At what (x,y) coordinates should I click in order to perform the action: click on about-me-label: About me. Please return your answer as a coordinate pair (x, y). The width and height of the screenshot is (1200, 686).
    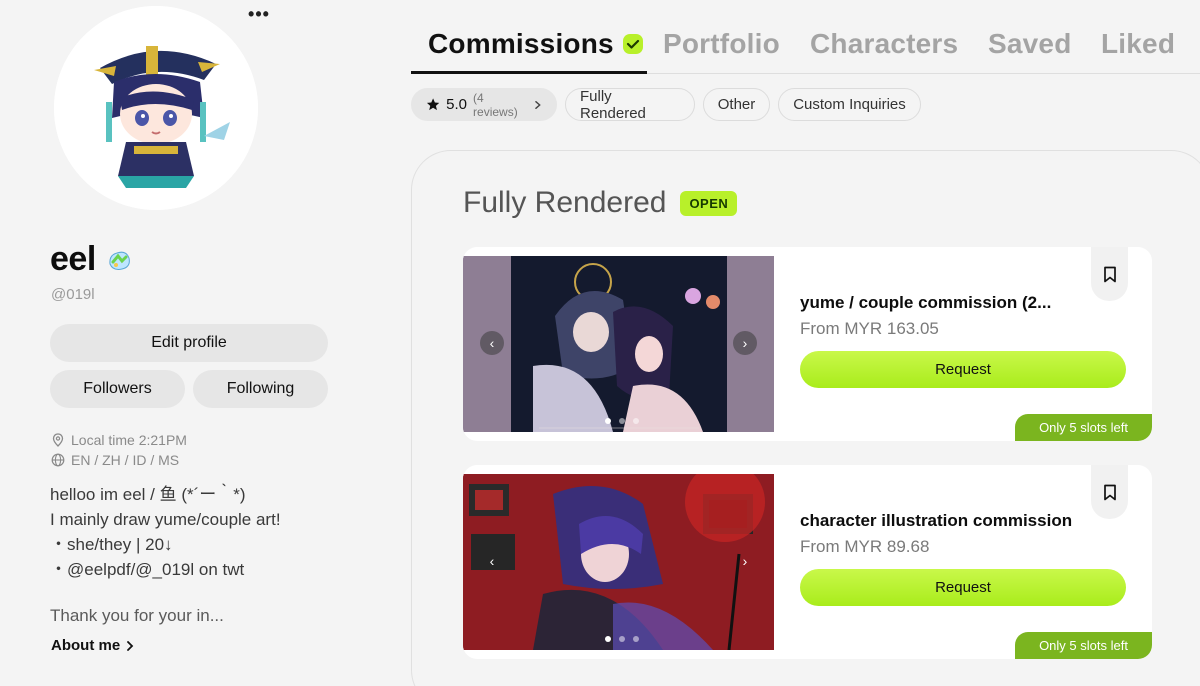
    Looking at the image, I should click on (86, 645).